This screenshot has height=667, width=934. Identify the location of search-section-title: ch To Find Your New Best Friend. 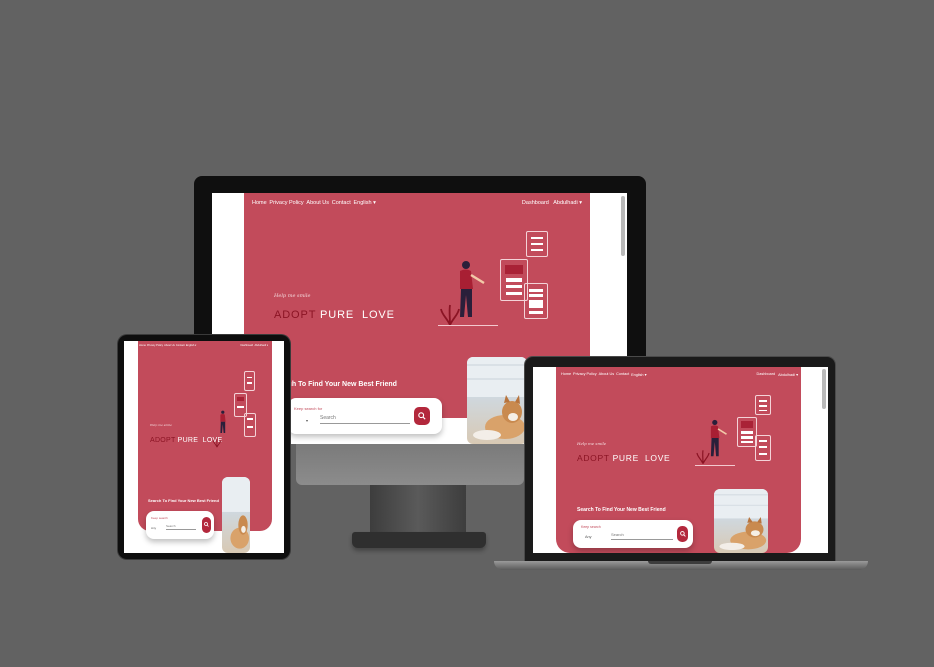
(342, 384).